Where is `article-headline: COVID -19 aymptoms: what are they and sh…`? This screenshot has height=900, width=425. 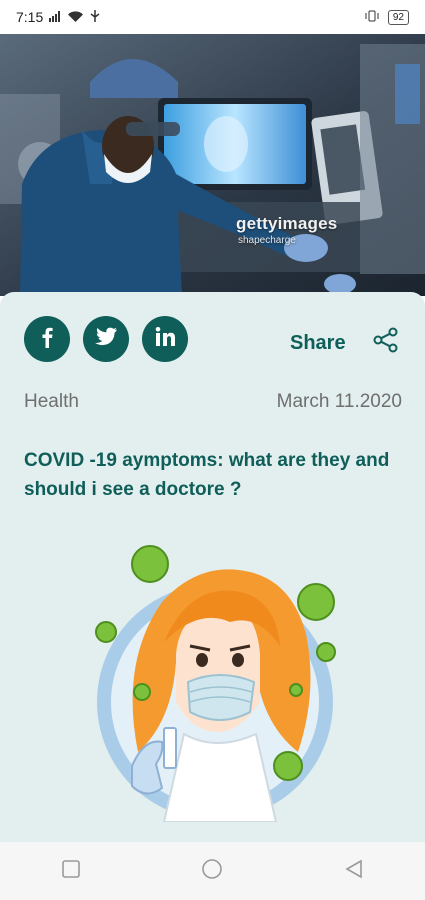
article-headline: COVID -19 aymptoms: what are they and sh… is located at coordinates (207, 475).